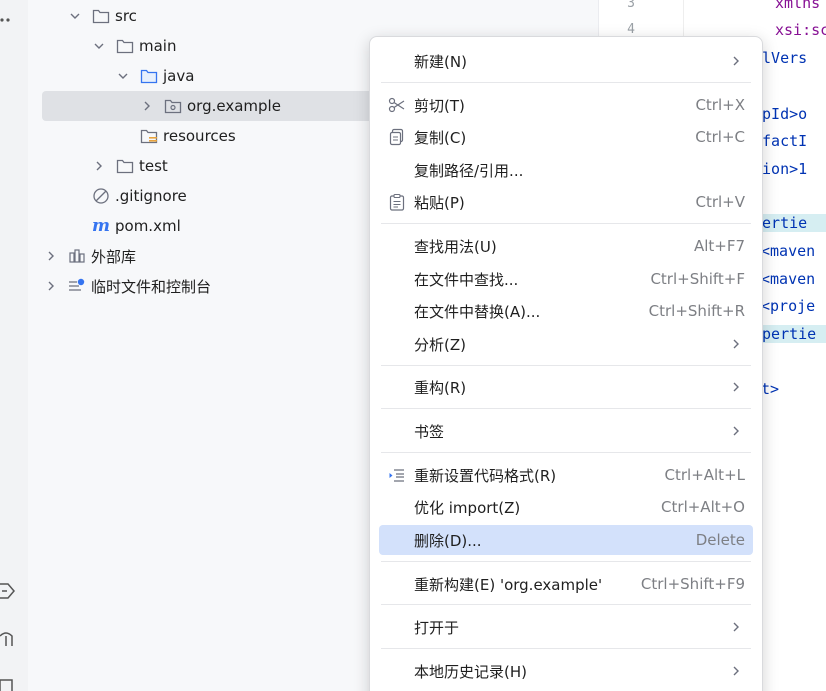  What do you see at coordinates (470, 671) in the screenshot?
I see `menu-item-label: 本地历史记录(H)` at bounding box center [470, 671].